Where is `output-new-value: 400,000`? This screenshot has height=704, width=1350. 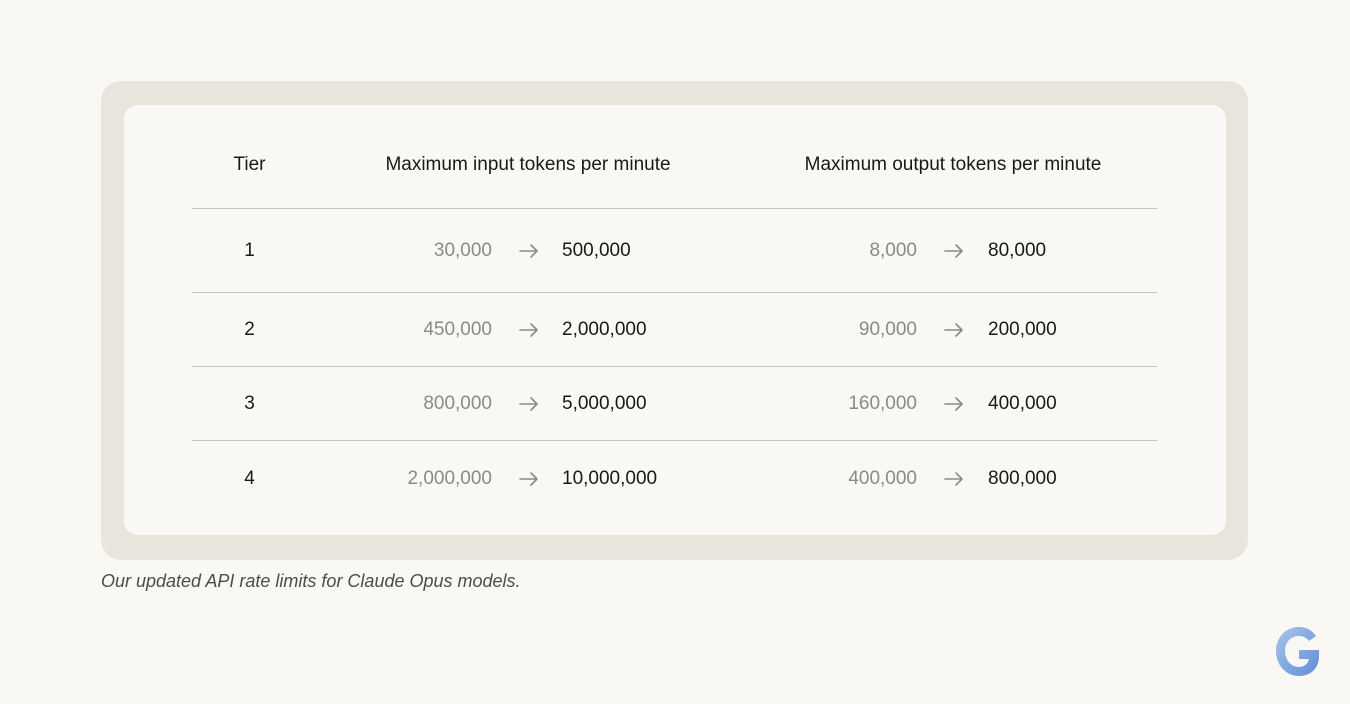
output-new-value: 400,000 is located at coordinates (1022, 403).